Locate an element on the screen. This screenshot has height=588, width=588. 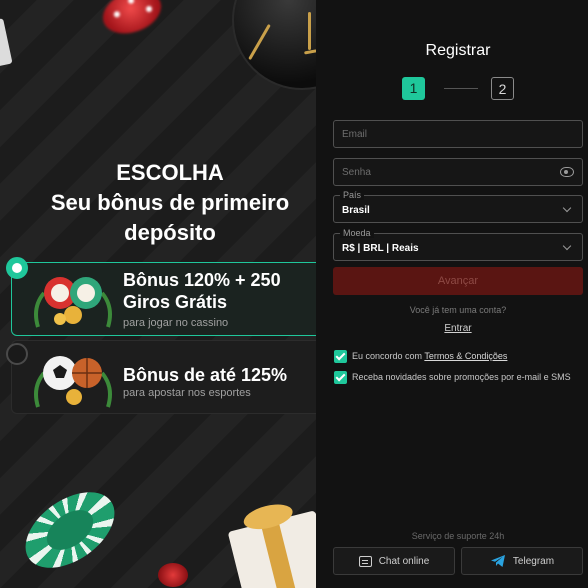
terms-link: Termos & Condições is located at coordinates (465, 356).